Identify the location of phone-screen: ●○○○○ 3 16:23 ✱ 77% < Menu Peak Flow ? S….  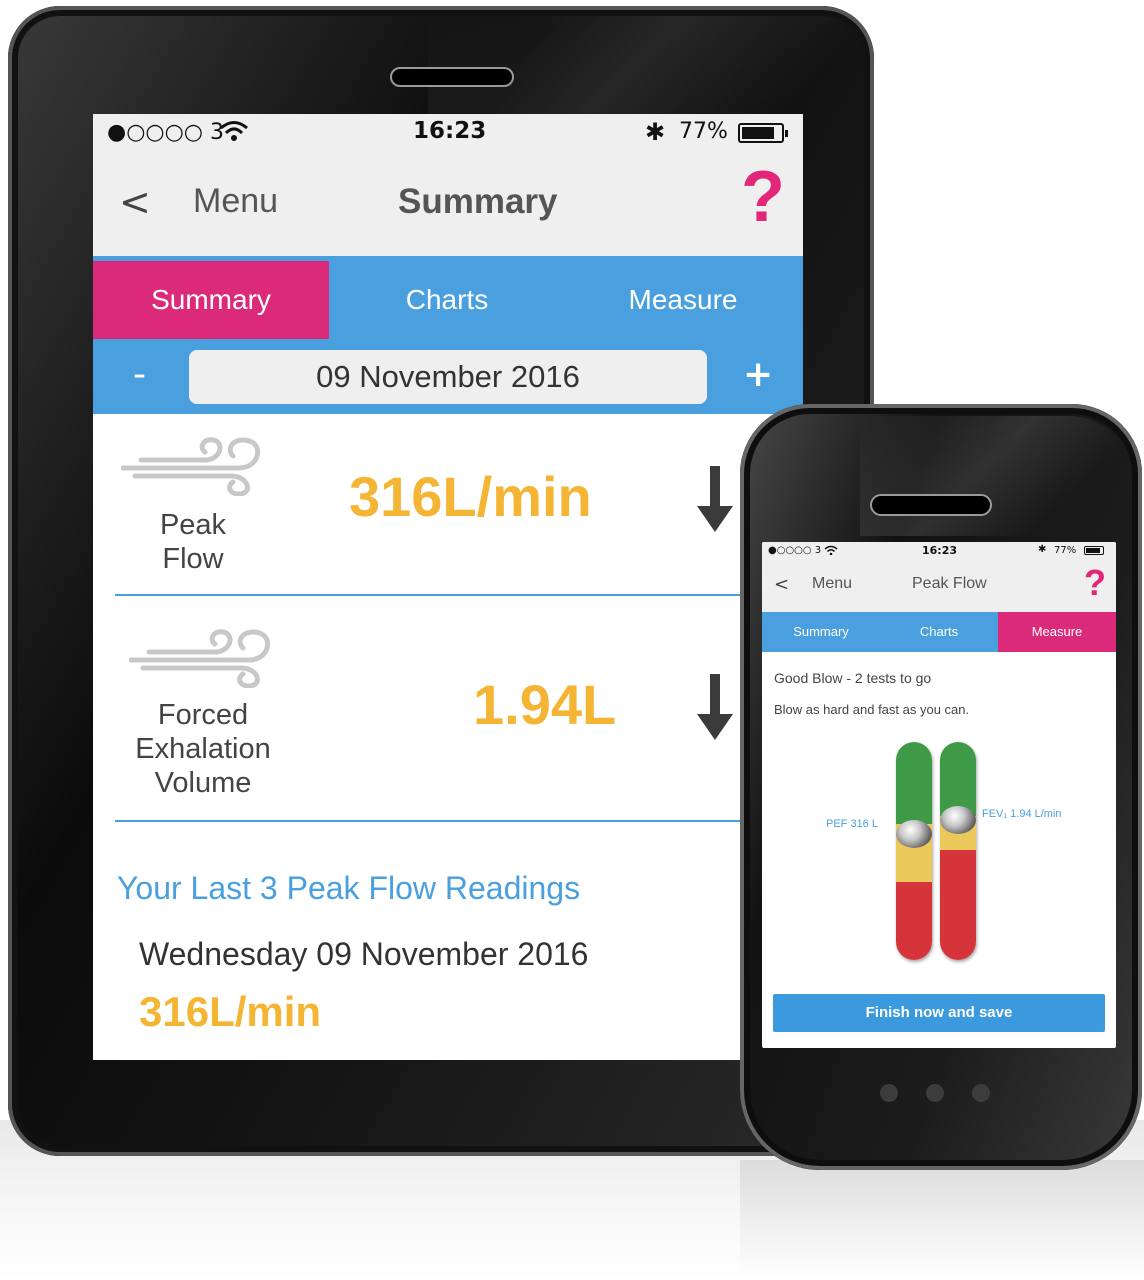
(939, 795).